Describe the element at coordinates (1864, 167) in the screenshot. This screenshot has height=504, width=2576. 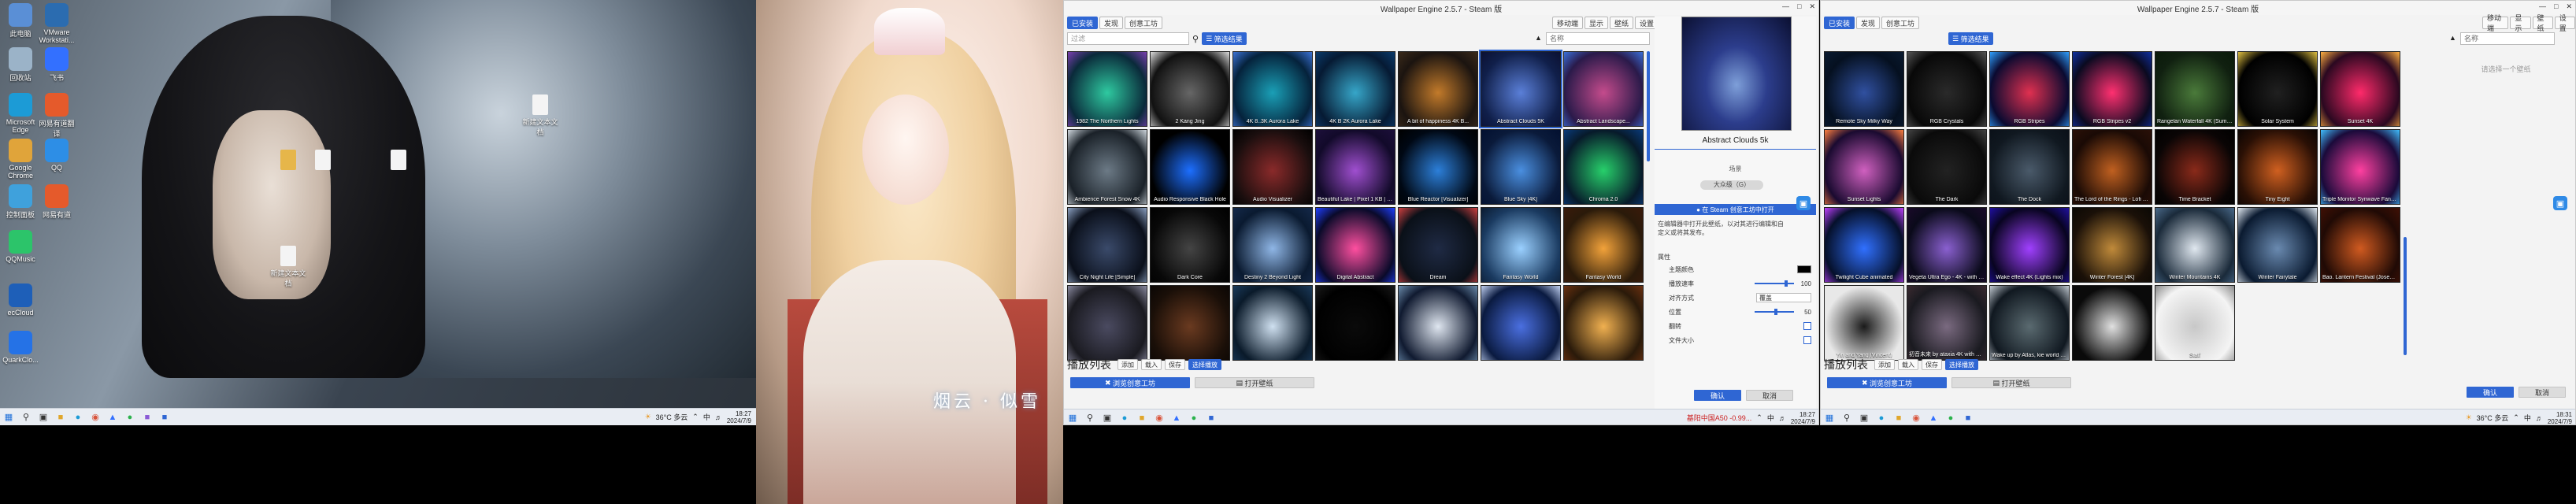
I see `wallpaper-tile: Sunset Lights` at that location.